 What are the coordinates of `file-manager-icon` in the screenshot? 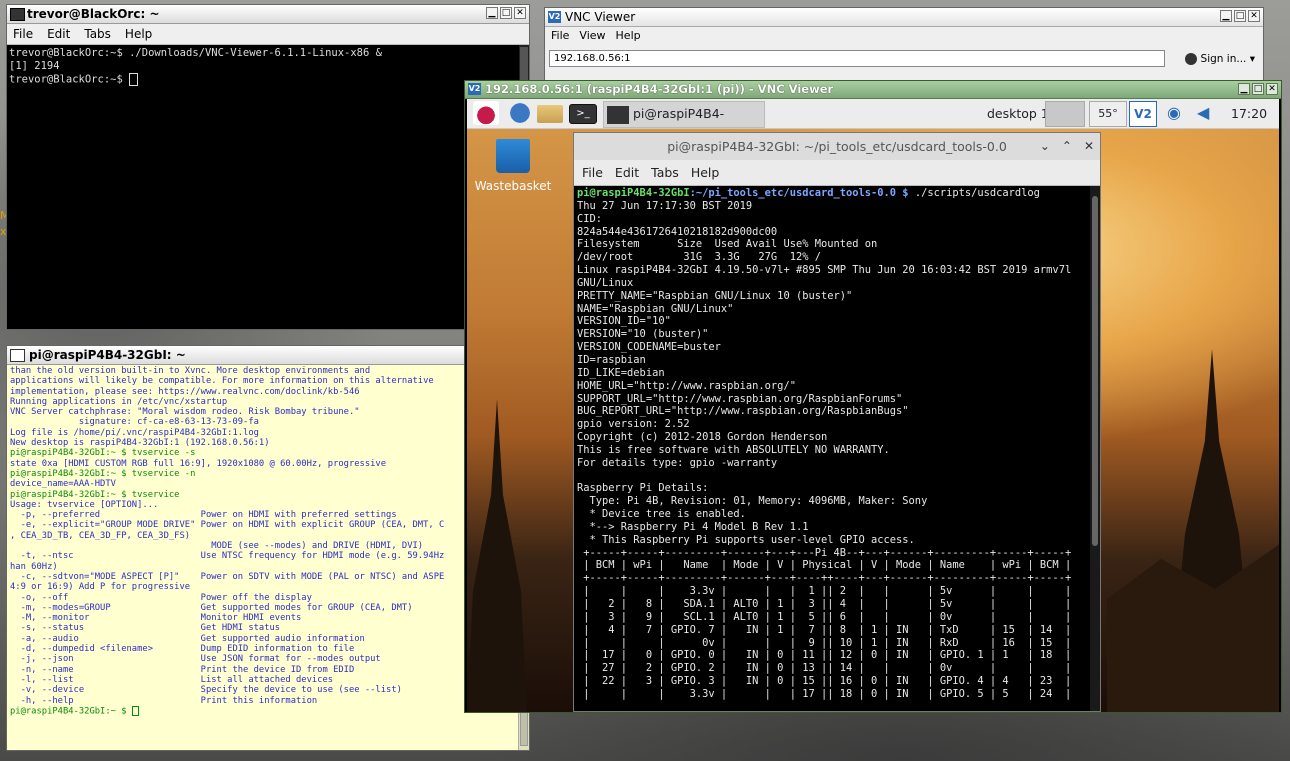 It's located at (550, 114).